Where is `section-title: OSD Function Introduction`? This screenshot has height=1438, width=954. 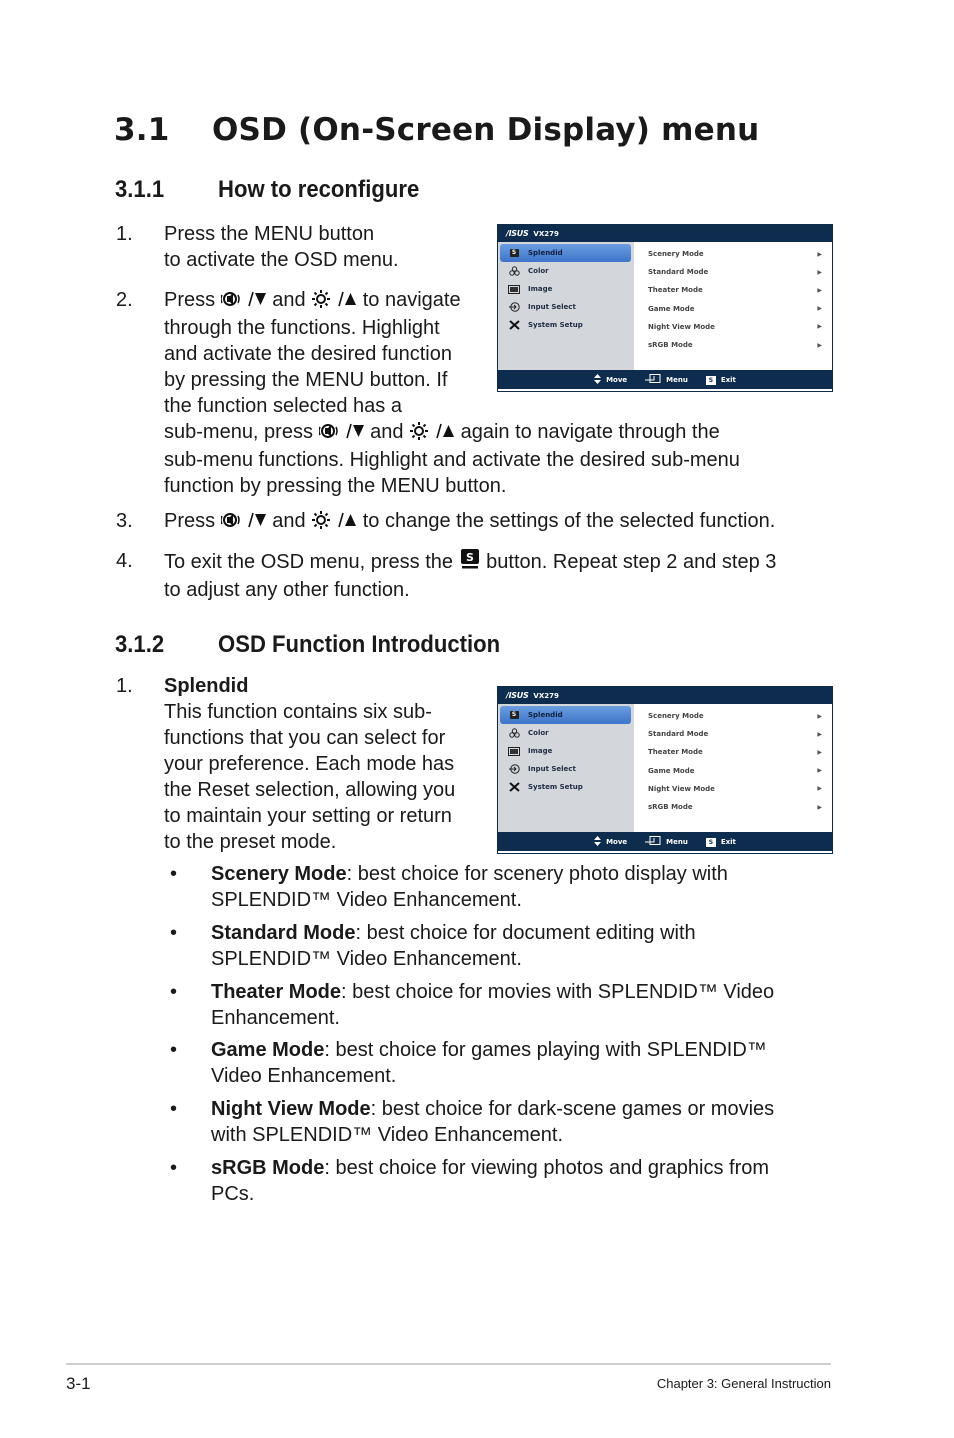 section-title: OSD Function Introduction is located at coordinates (359, 644).